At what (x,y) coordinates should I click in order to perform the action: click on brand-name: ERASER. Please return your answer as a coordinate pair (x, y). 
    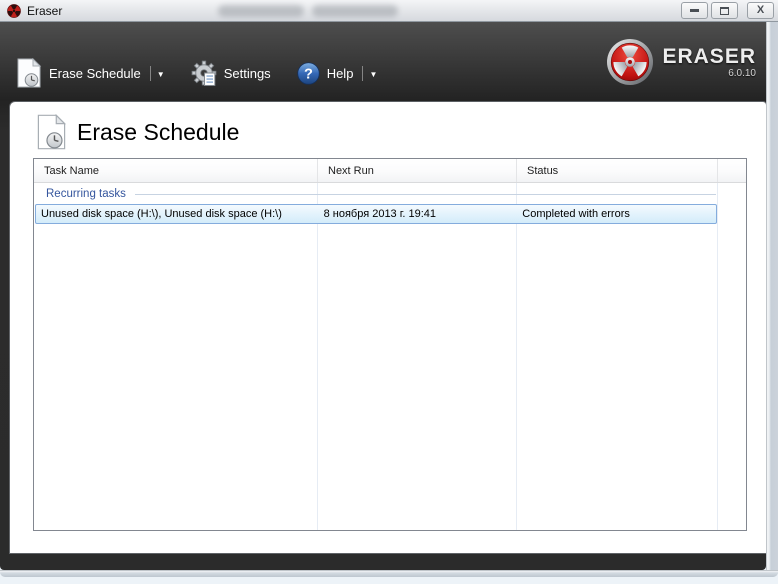
    Looking at the image, I should click on (709, 56).